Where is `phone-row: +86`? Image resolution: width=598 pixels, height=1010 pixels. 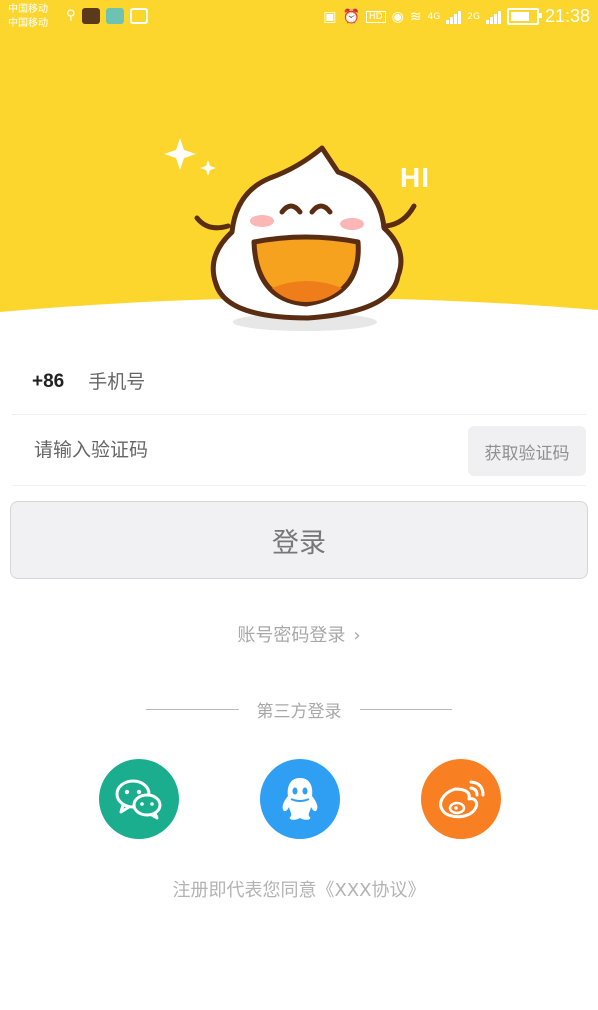 phone-row: +86 is located at coordinates (299, 382).